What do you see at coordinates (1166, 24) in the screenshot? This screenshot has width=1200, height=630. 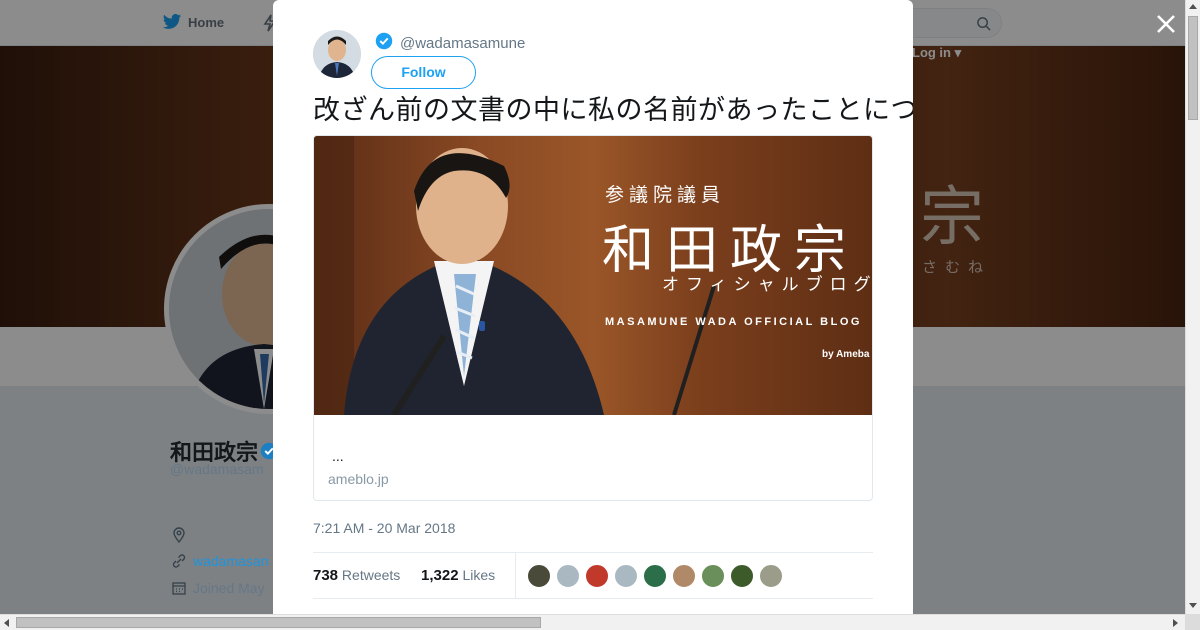 I see `close-icon` at bounding box center [1166, 24].